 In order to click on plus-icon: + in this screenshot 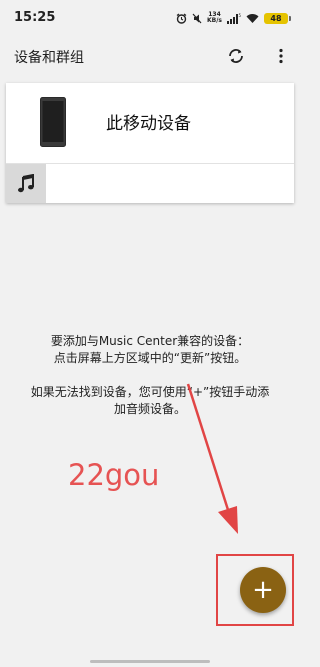, I will do `click(263, 590)`.